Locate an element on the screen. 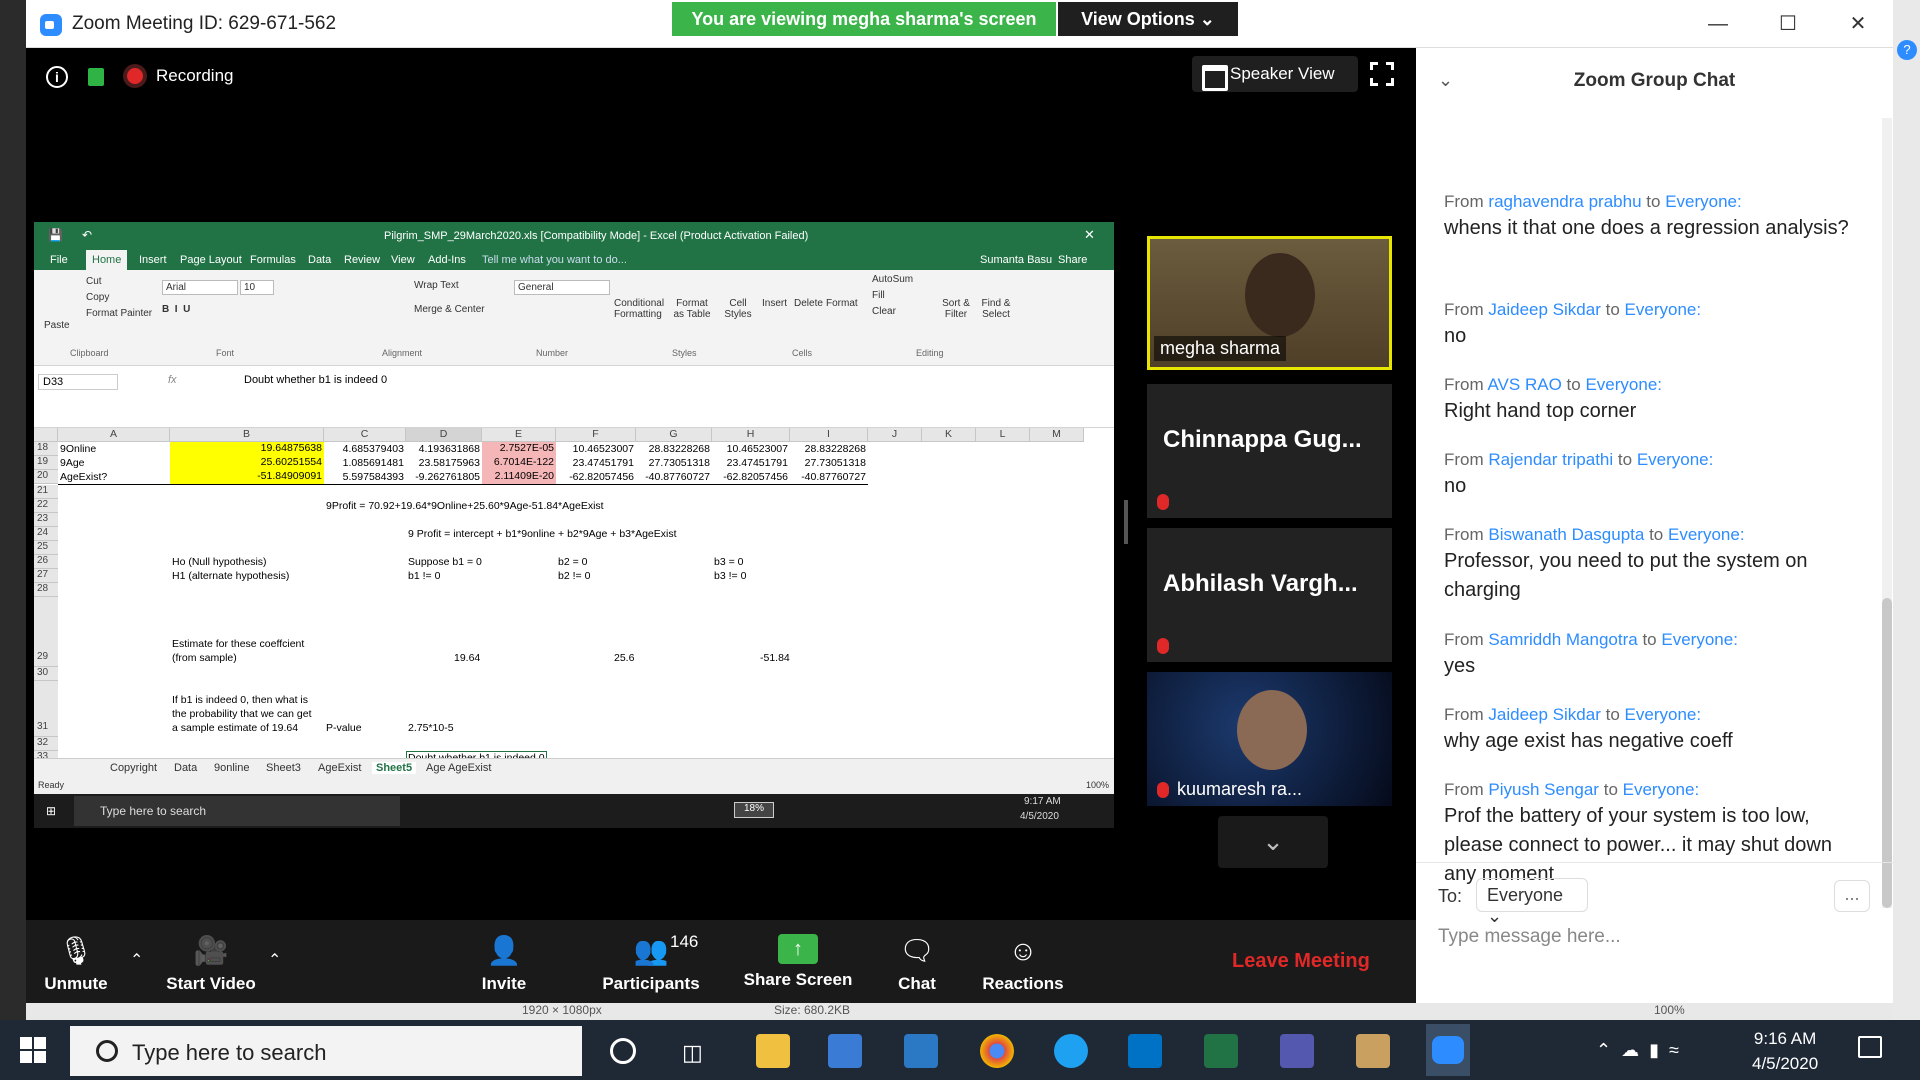  split-handle is located at coordinates (1126, 522).